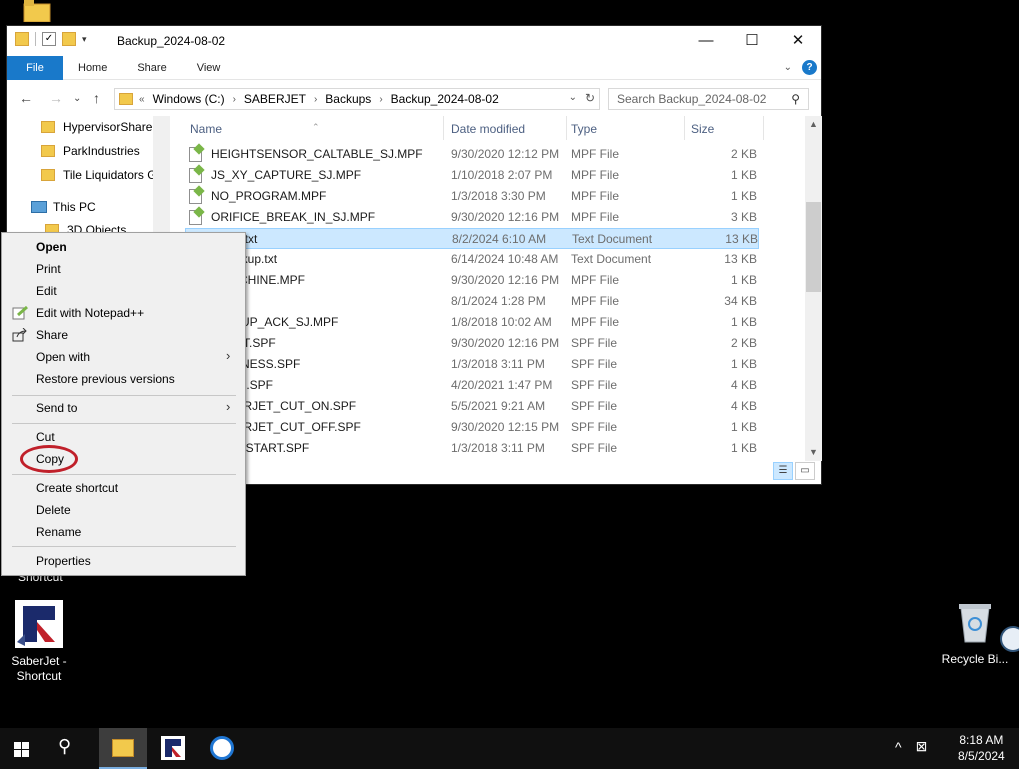 This screenshot has width=1019, height=769. What do you see at coordinates (26, 98) in the screenshot?
I see `back-button: ←` at bounding box center [26, 98].